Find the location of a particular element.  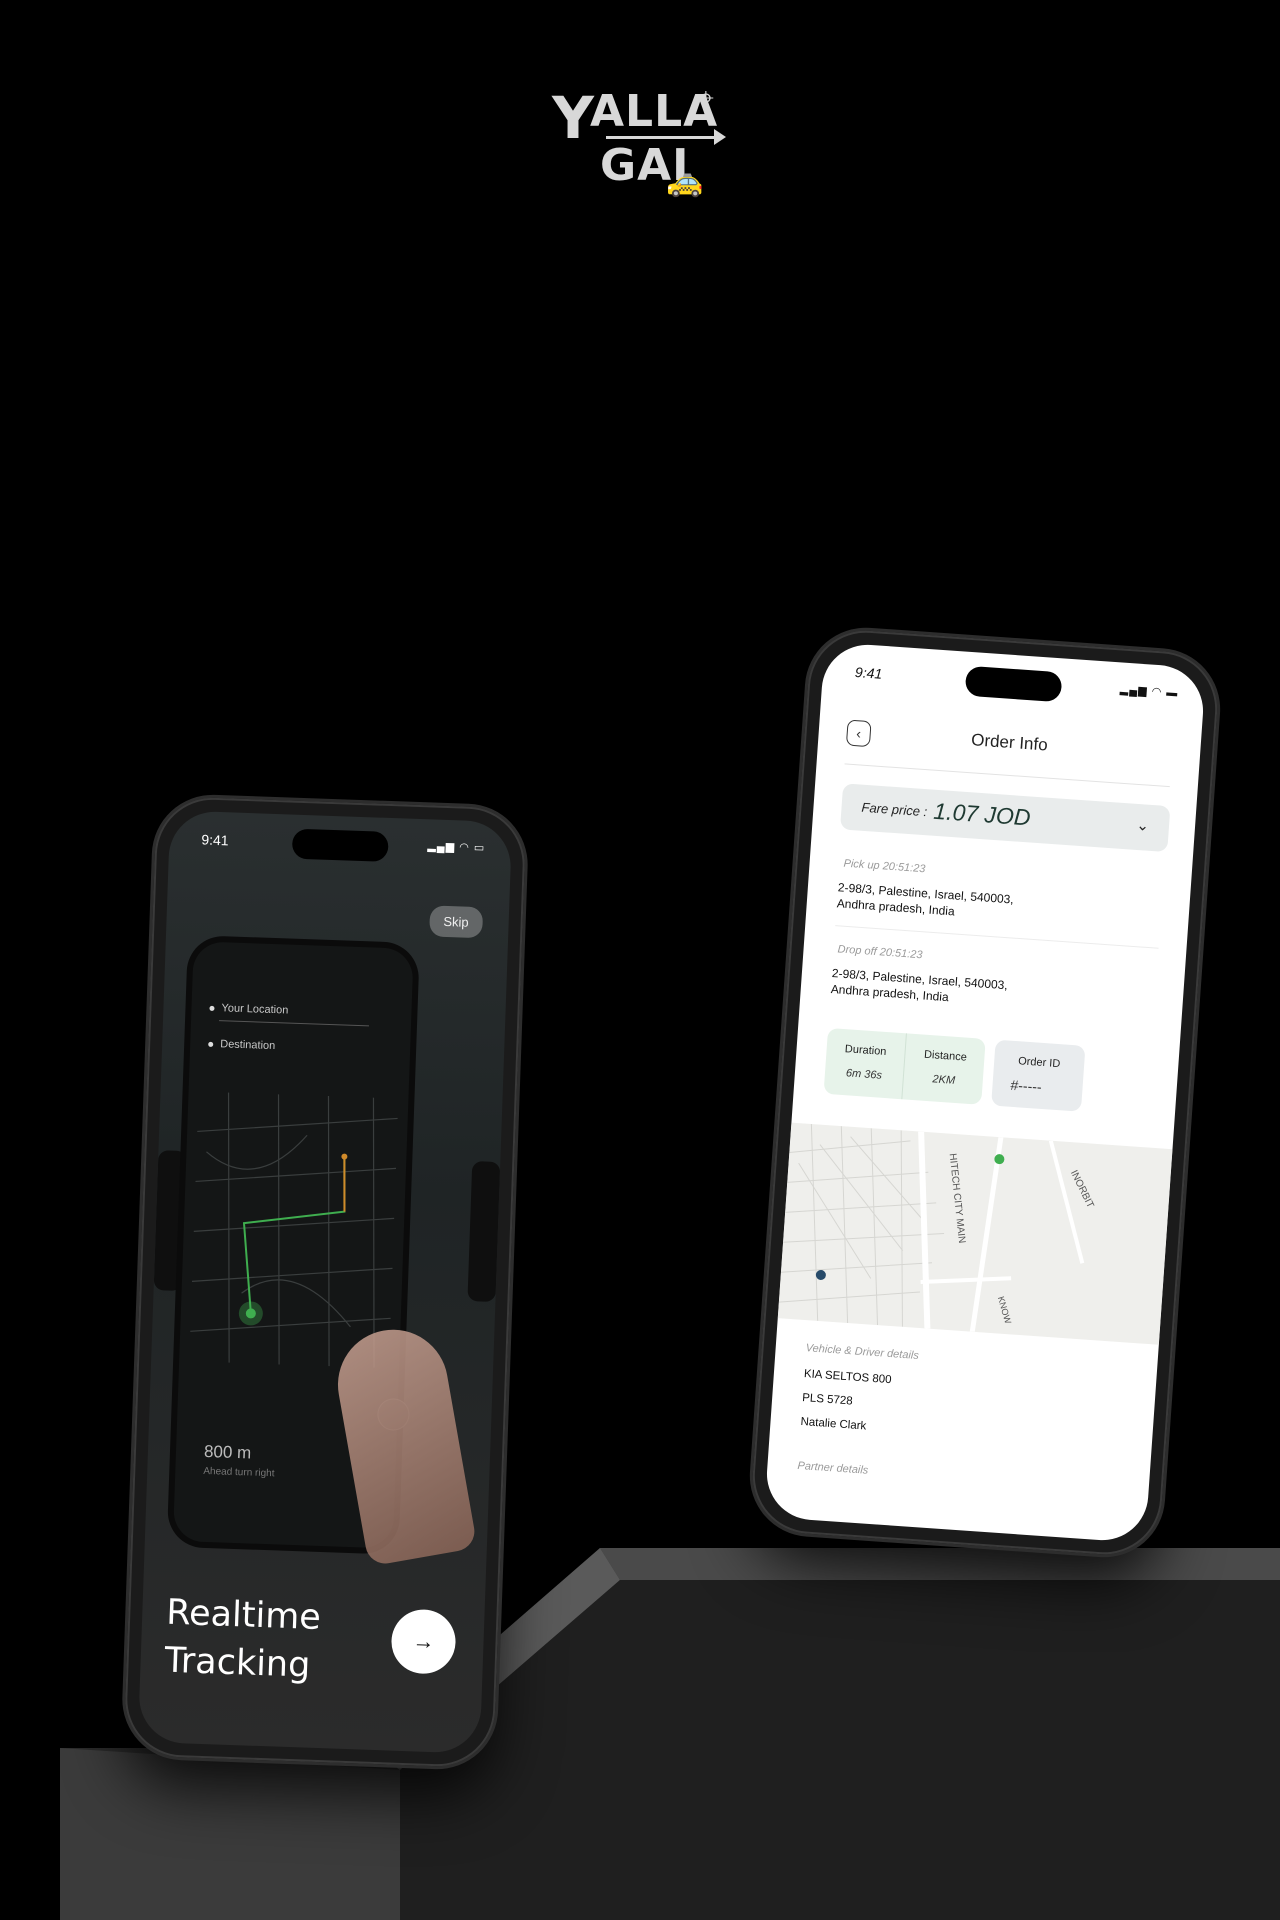

vehicle-model: KIA SELTOS 800 is located at coordinates (847, 1377).